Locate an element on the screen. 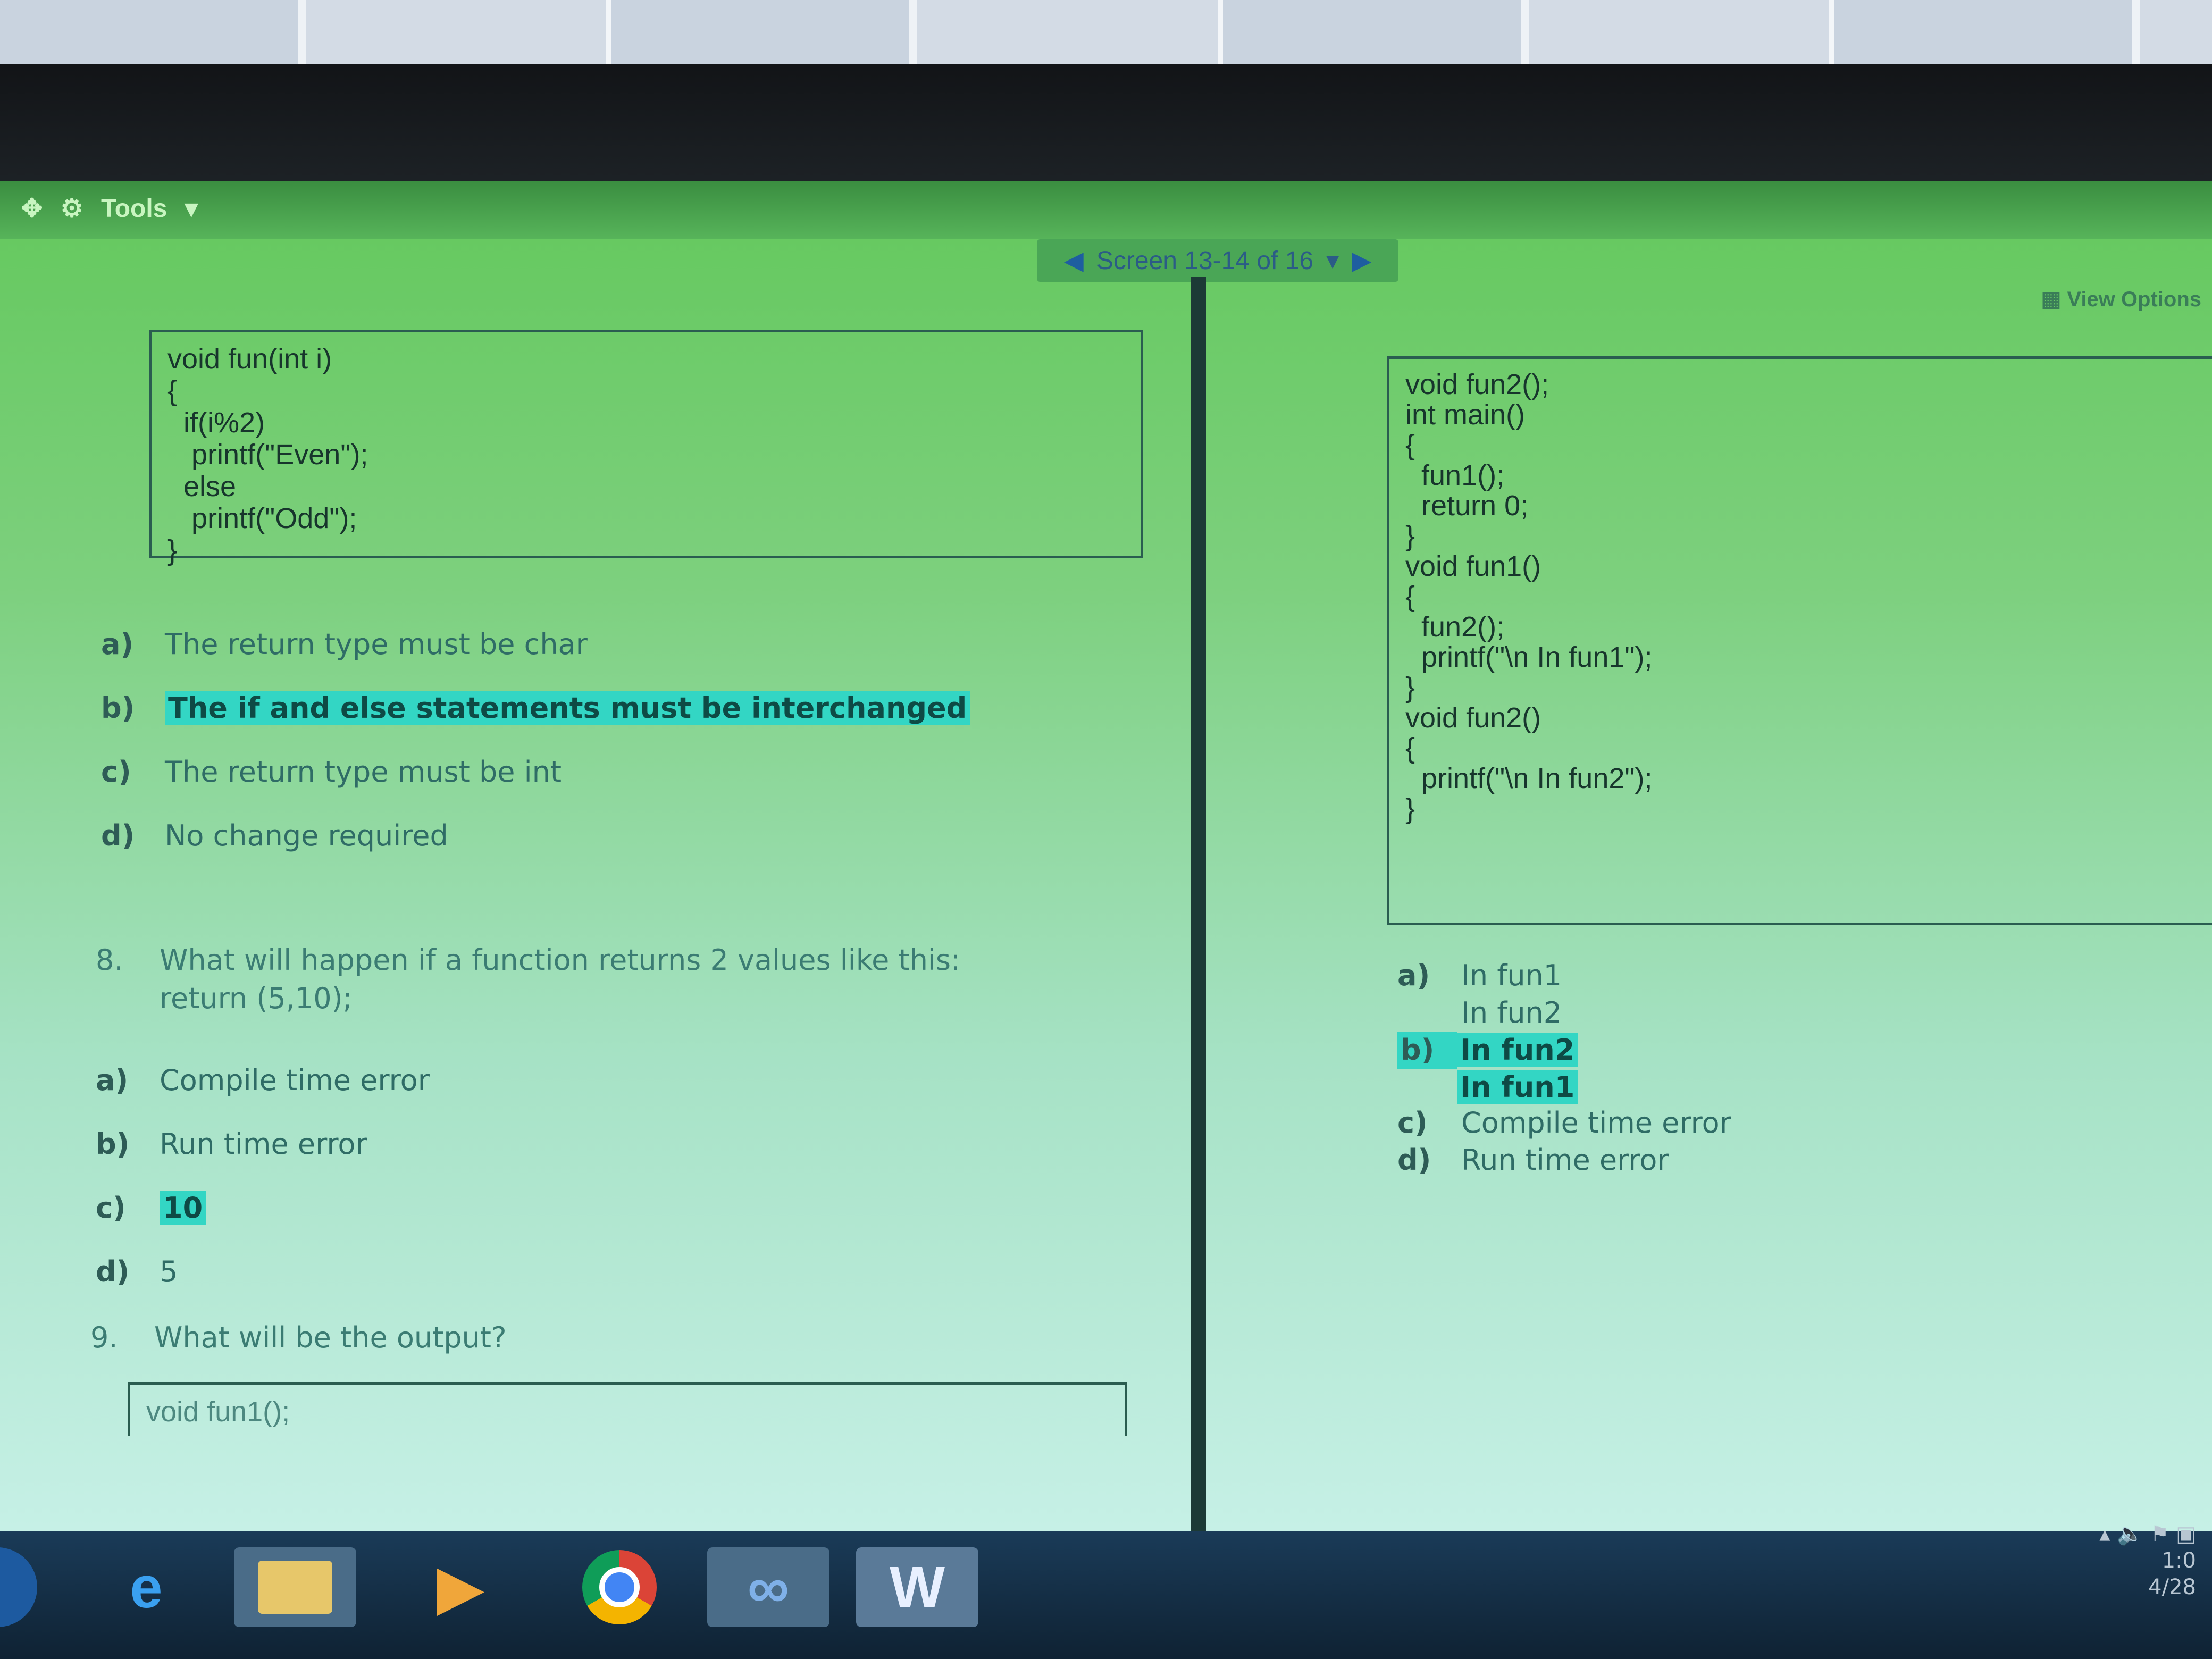 This screenshot has width=2212, height=1659. code-line: printf("Odd"); is located at coordinates (262, 518).